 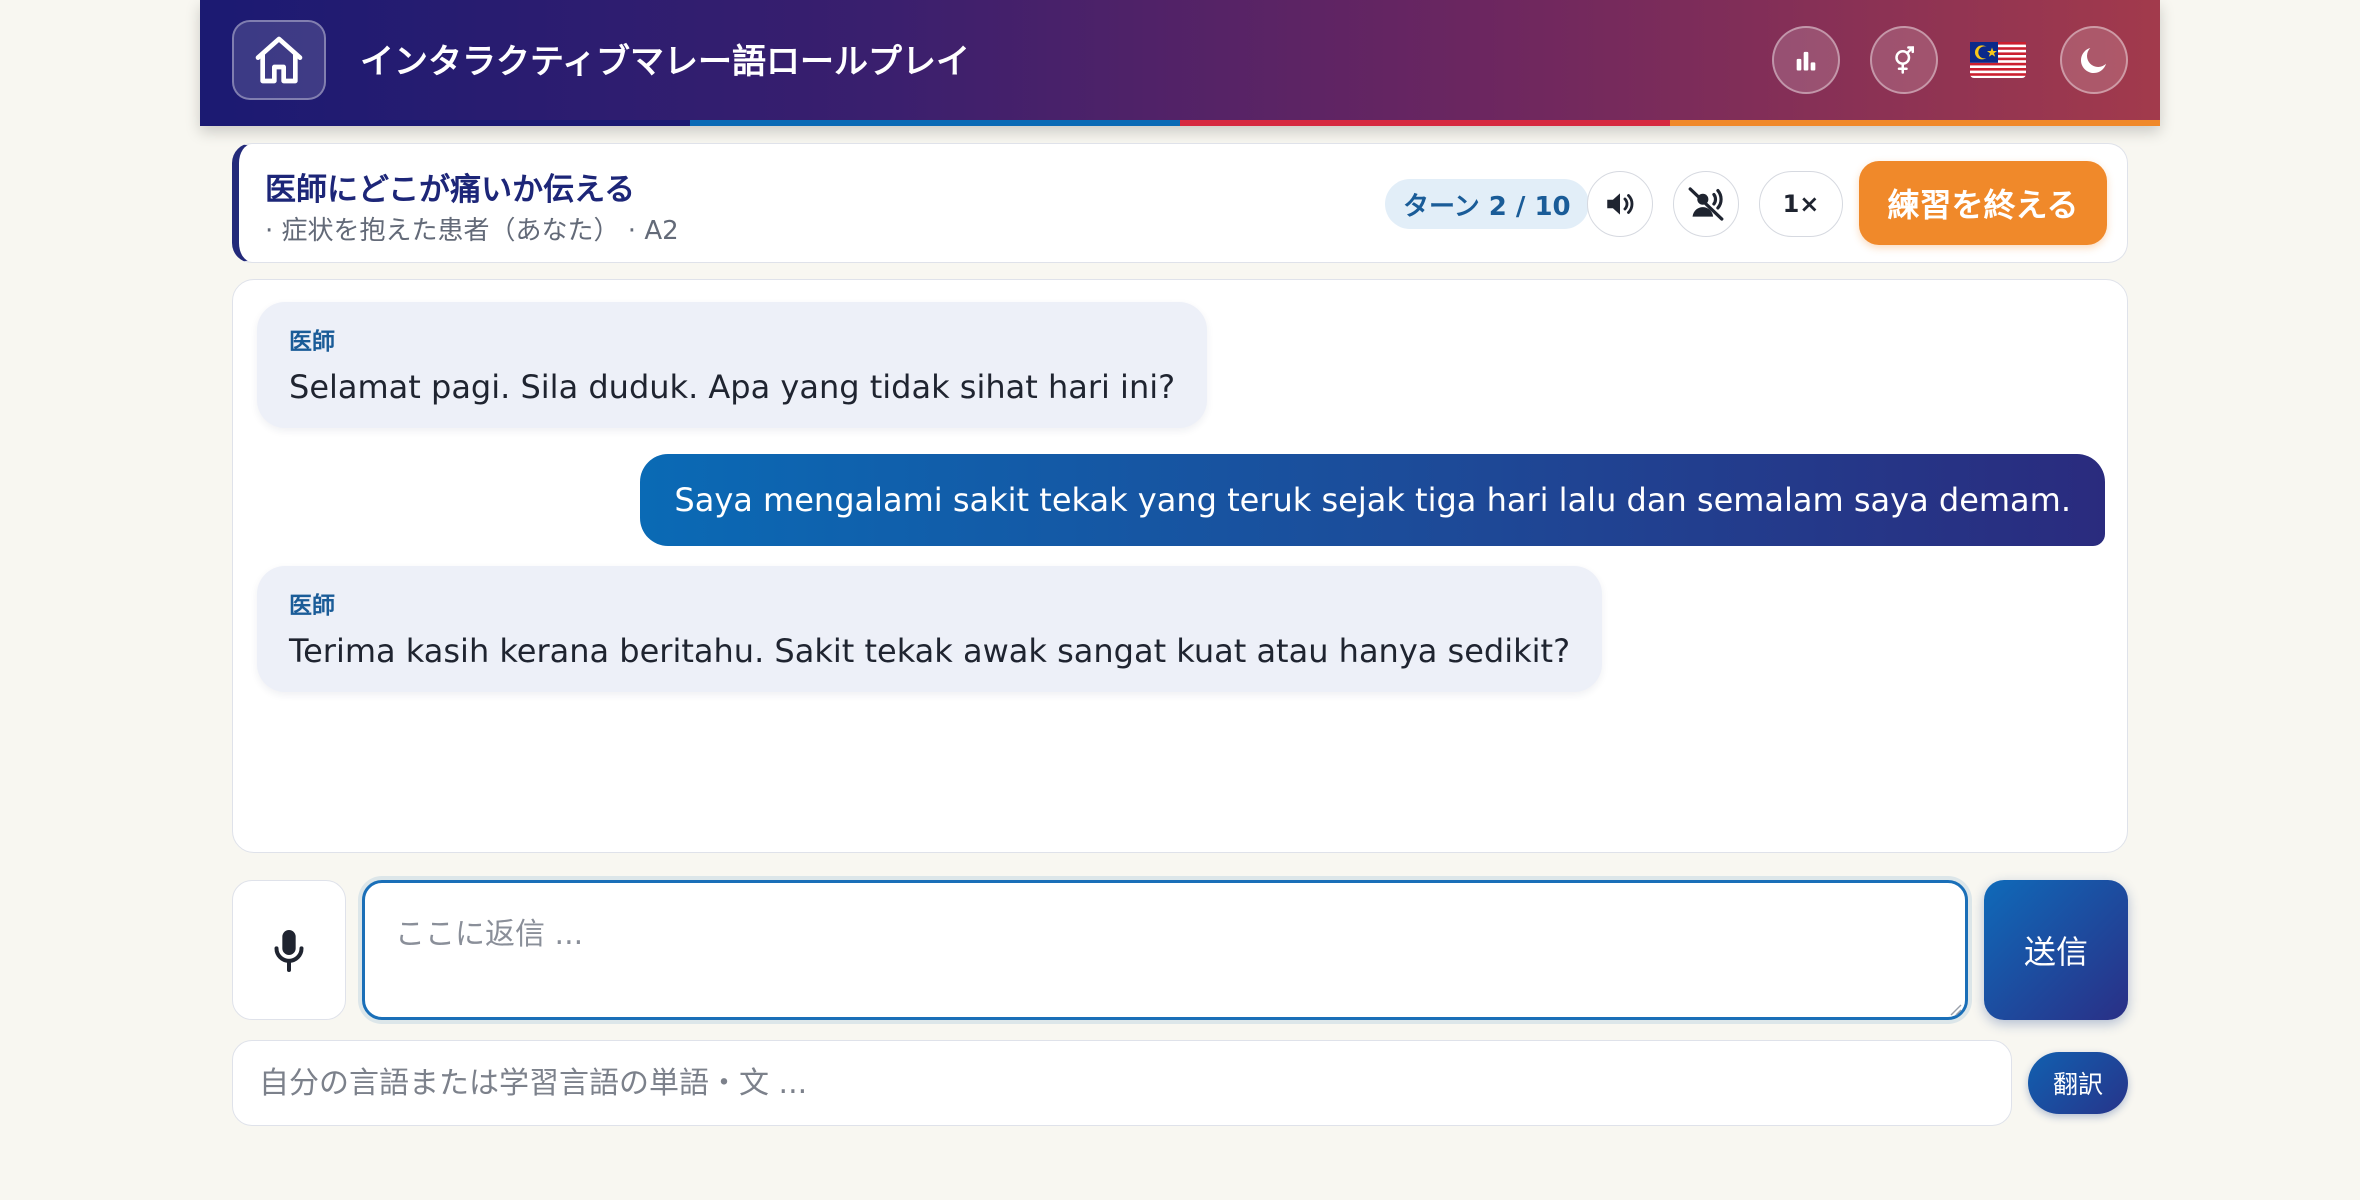 I want to click on moon-icon, so click(x=2093, y=61).